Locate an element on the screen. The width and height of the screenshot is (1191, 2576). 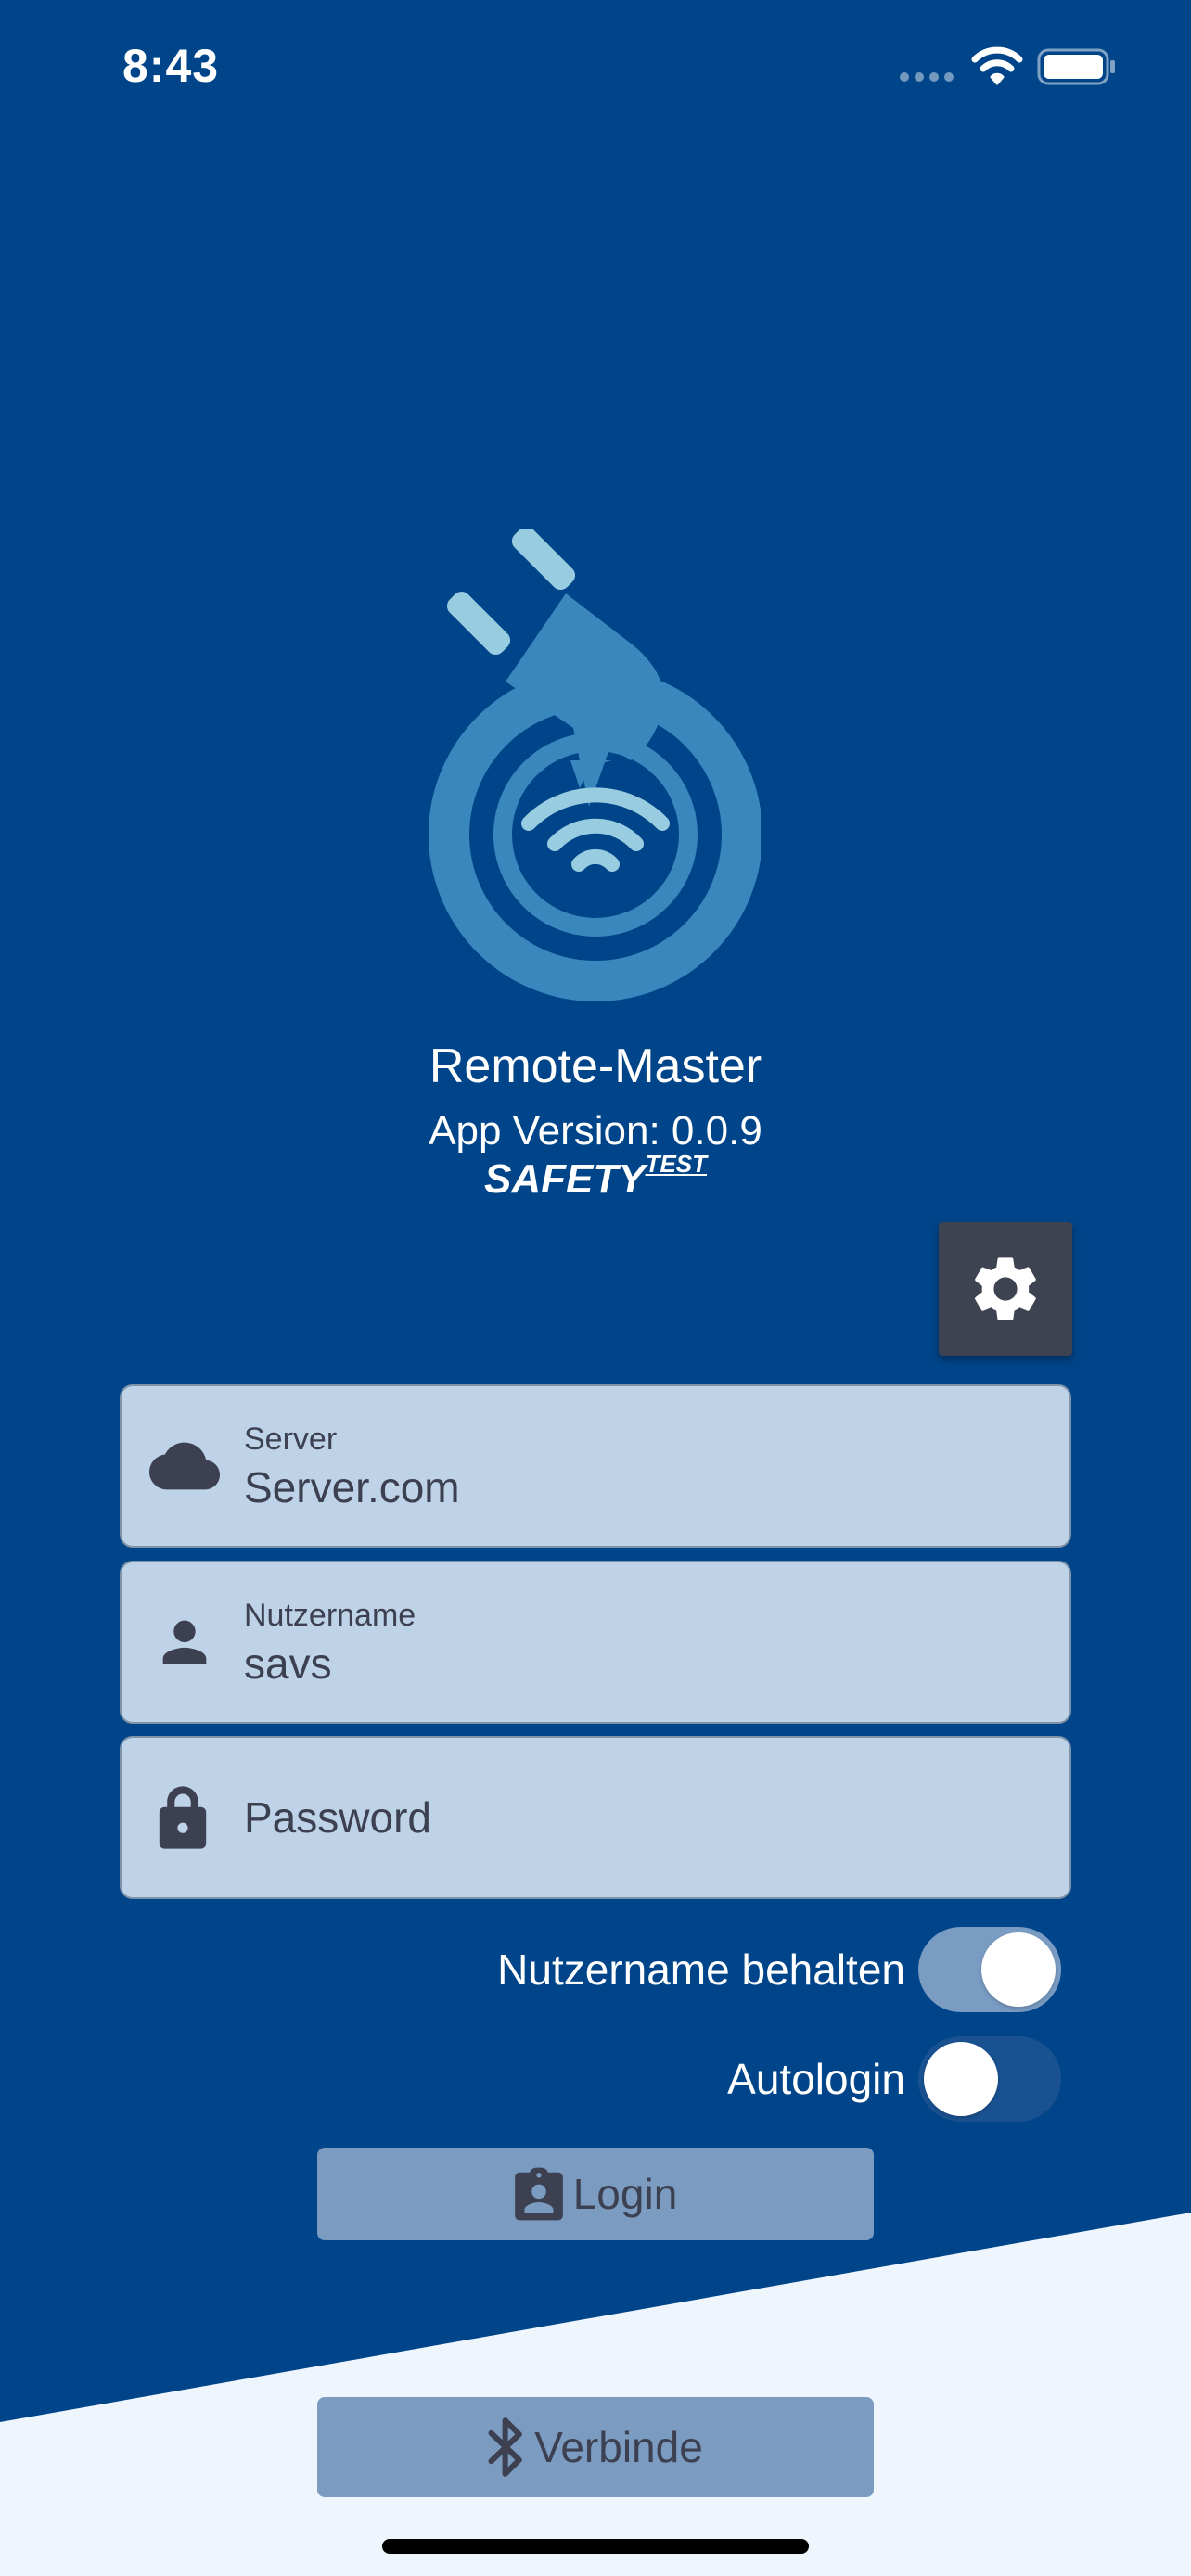
home-indicator is located at coordinates (595, 2546).